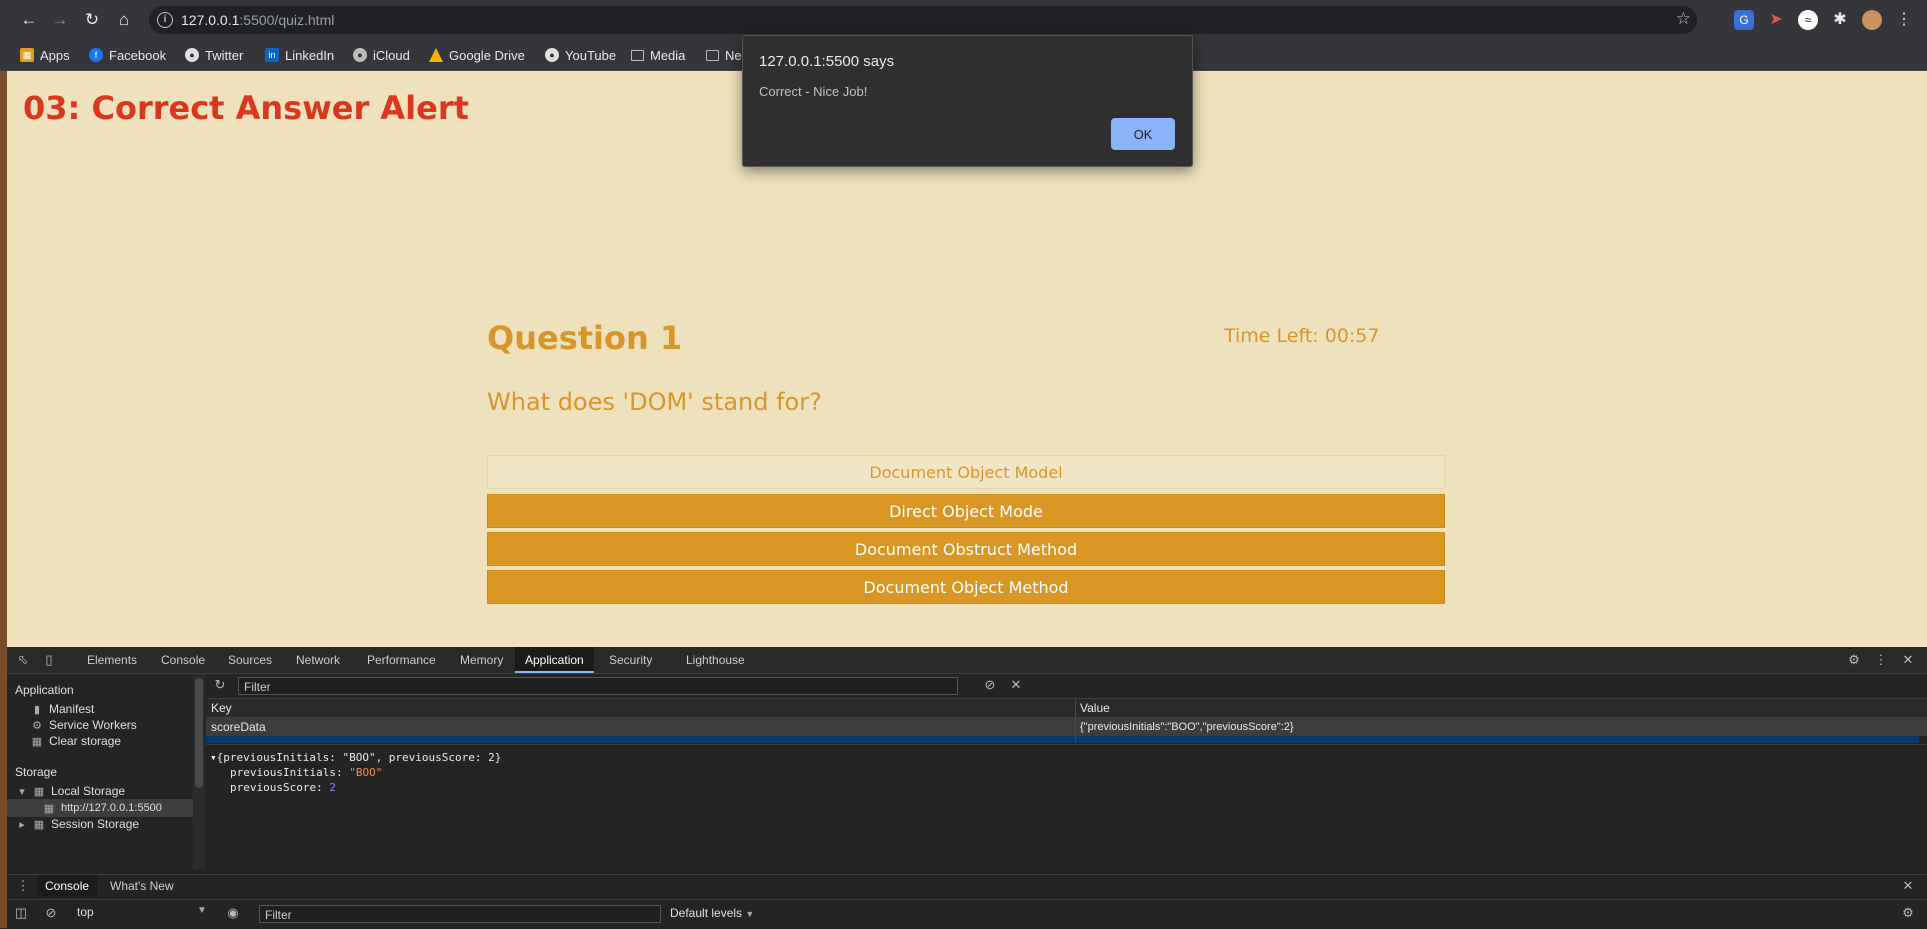 The image size is (1927, 929). What do you see at coordinates (1776, 20) in the screenshot?
I see `extension-icon: ➤` at bounding box center [1776, 20].